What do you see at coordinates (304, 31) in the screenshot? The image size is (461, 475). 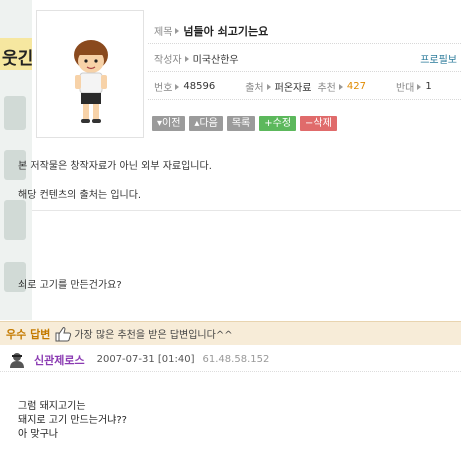 I see `title-row: 제목 넘들아 쇠고기는요` at bounding box center [304, 31].